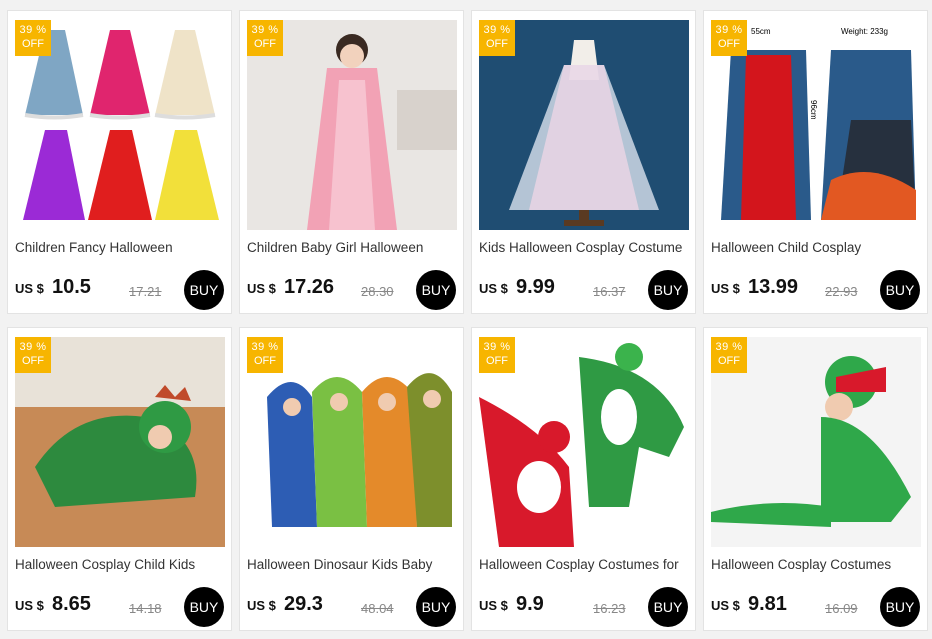 The width and height of the screenshot is (932, 639). What do you see at coordinates (145, 291) in the screenshot?
I see `original-price: 17.21` at bounding box center [145, 291].